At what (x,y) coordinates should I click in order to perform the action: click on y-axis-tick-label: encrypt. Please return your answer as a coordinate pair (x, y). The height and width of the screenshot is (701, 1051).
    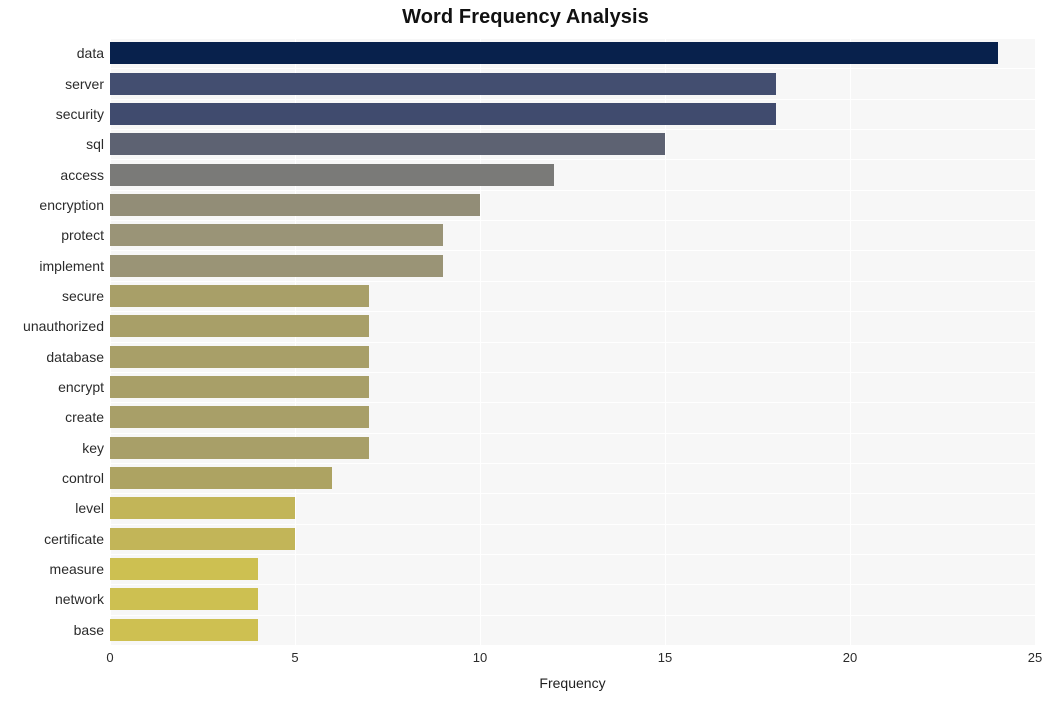
    Looking at the image, I should click on (81, 387).